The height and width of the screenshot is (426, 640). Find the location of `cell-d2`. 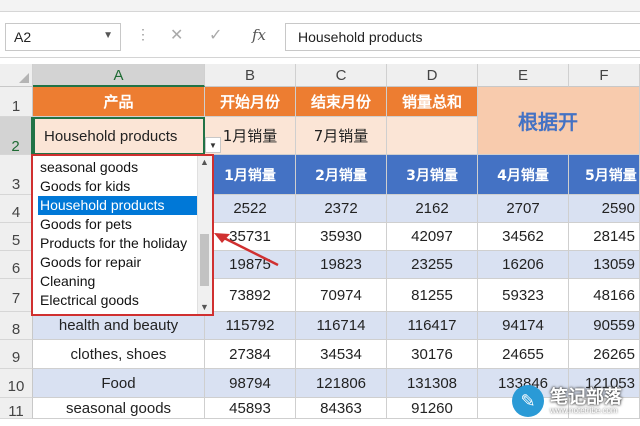

cell-d2 is located at coordinates (432, 136).